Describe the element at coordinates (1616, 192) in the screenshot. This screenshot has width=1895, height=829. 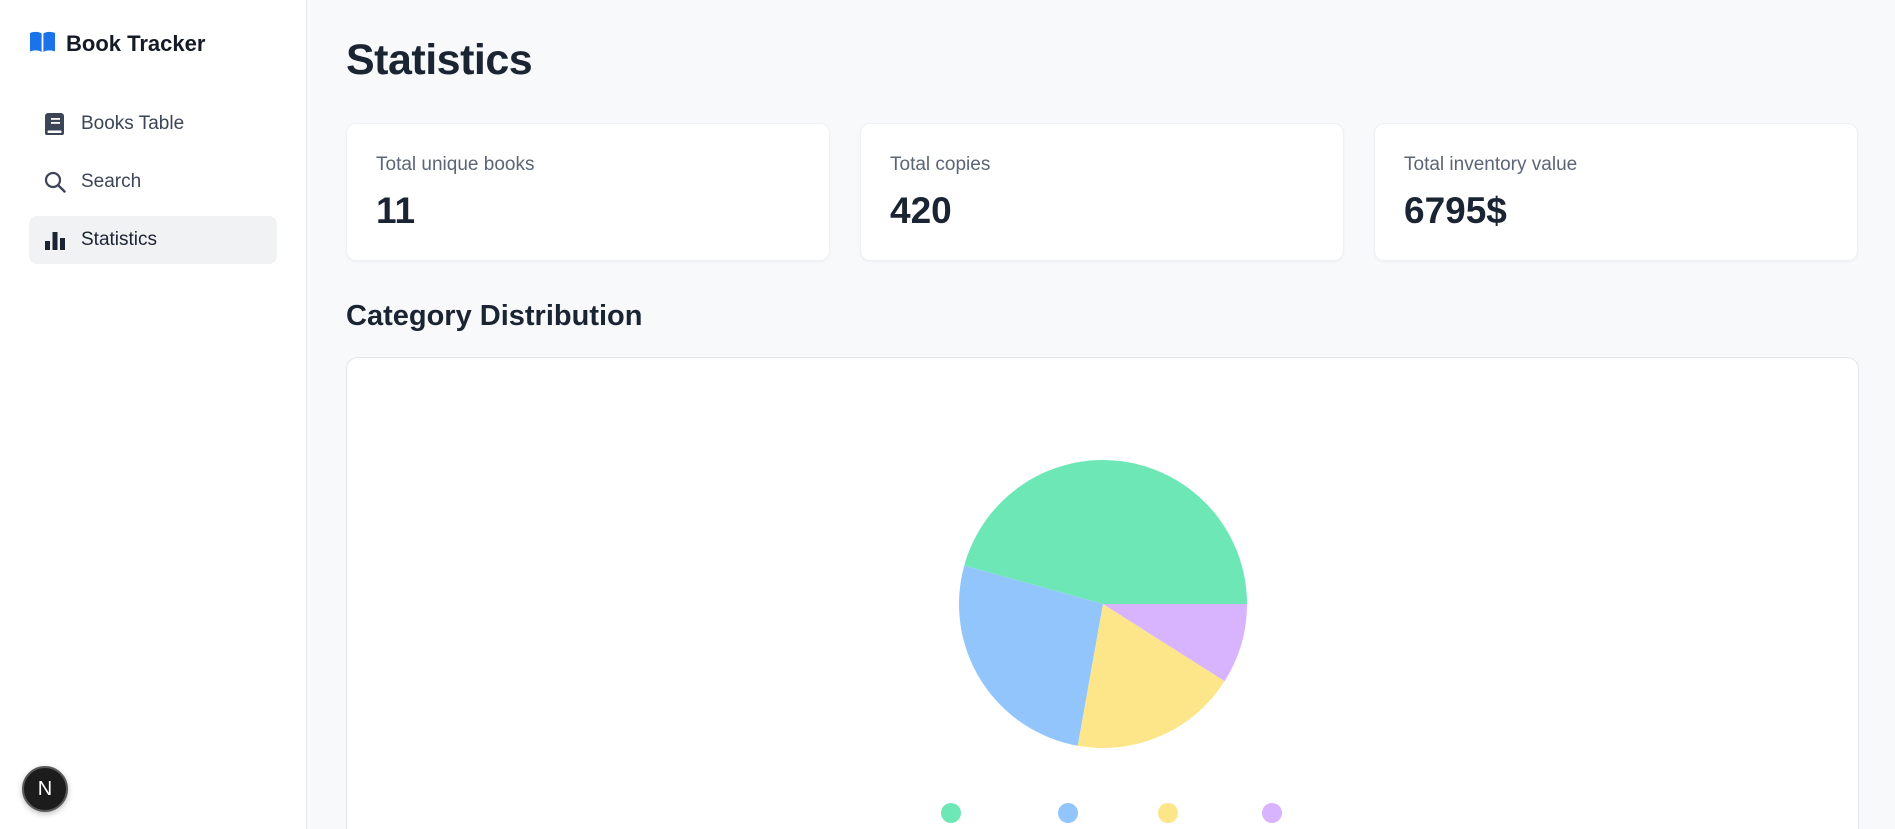
I see `stat-card-inventory-value: Total inventory value 6795$` at that location.